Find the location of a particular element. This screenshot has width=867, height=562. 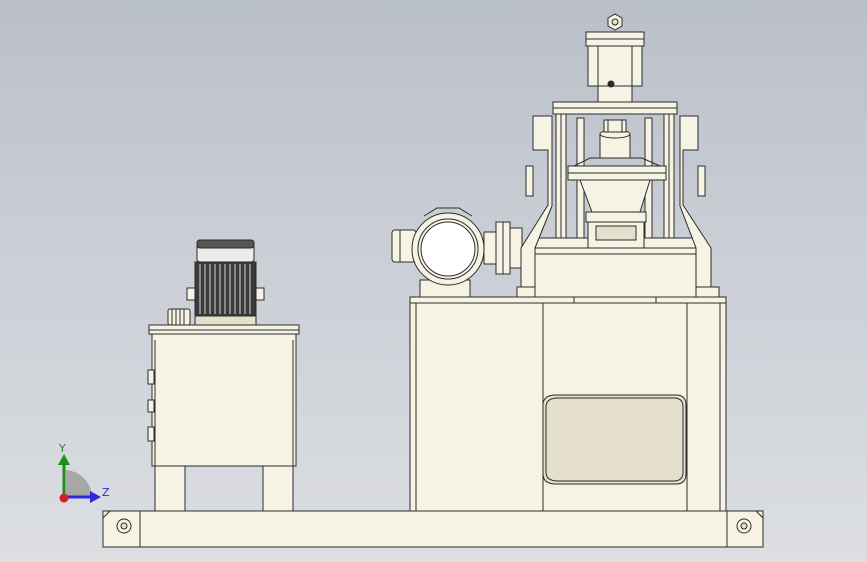

axis-z-label: Z is located at coordinates (106, 492).